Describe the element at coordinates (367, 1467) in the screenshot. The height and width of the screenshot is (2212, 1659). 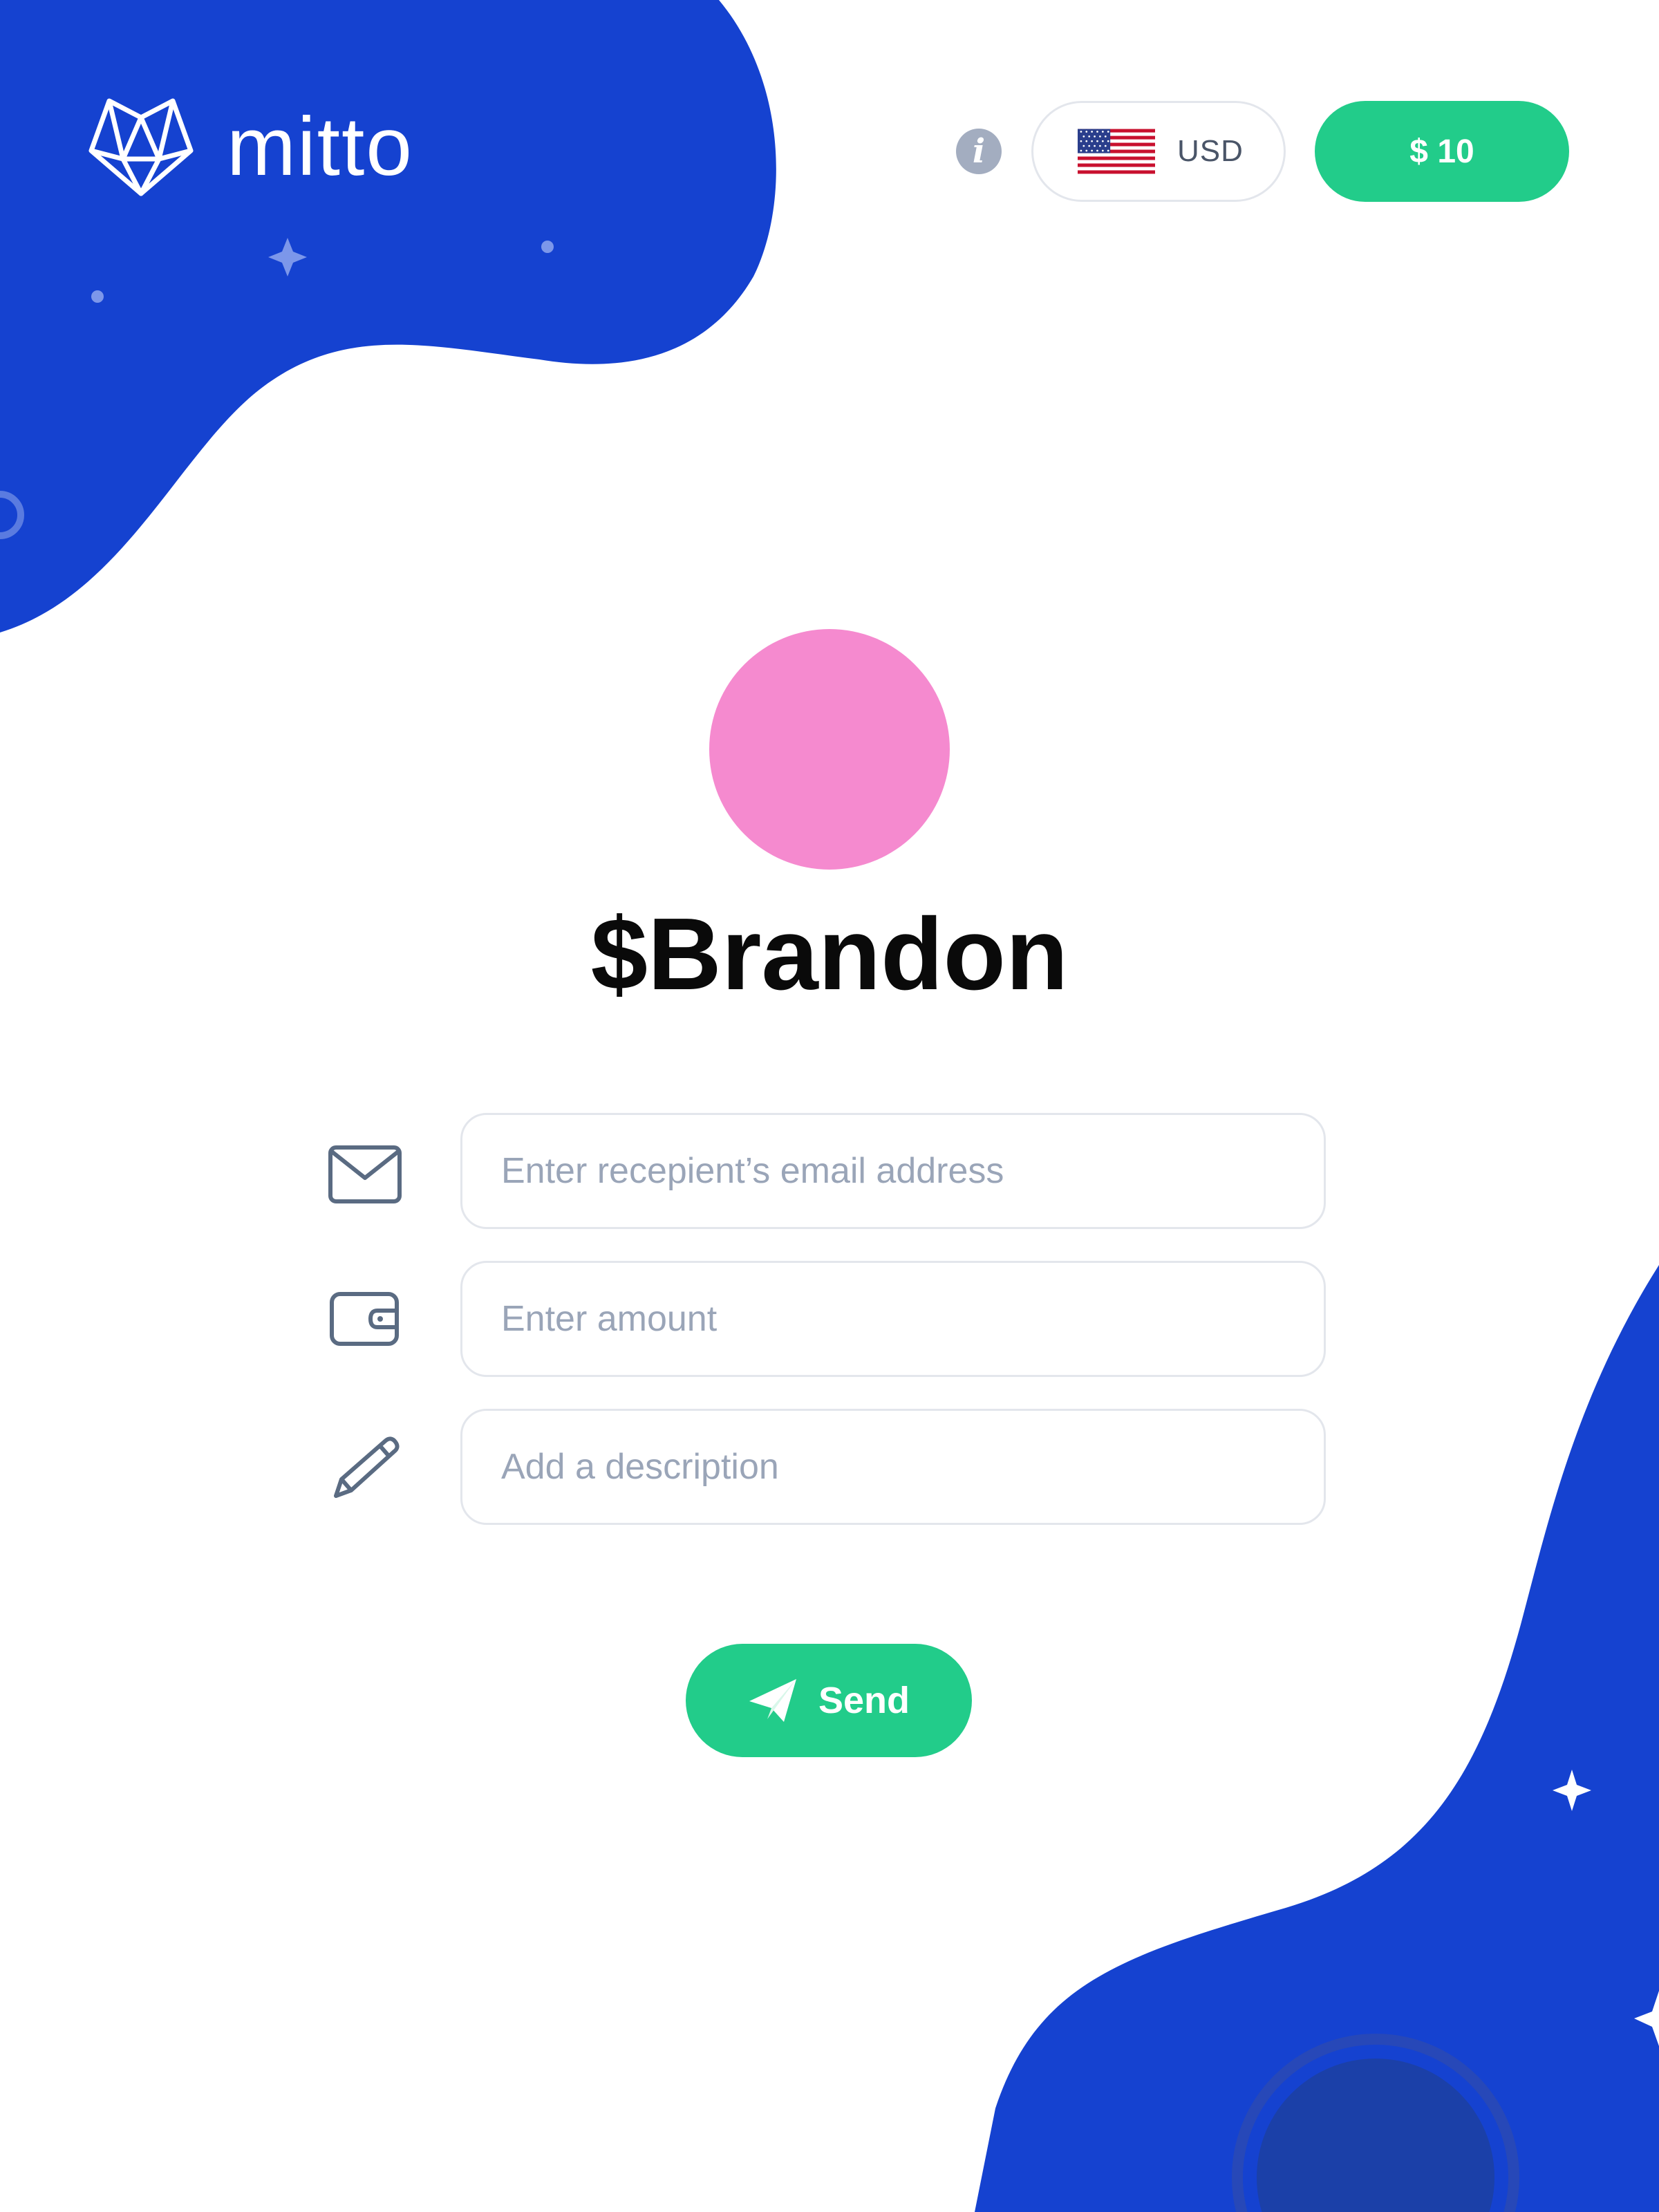
I see `pencil-icon` at that location.